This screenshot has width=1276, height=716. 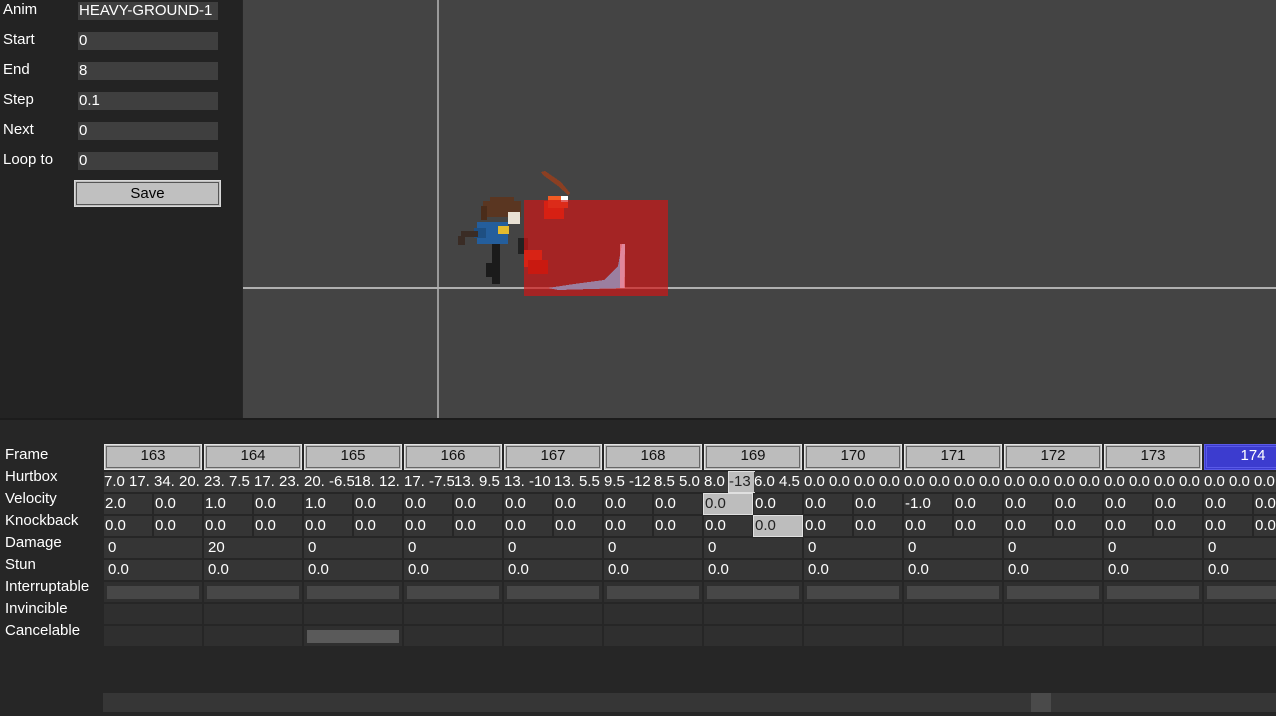 I want to click on hurtbox-cell: -7.5, so click(x=441, y=482).